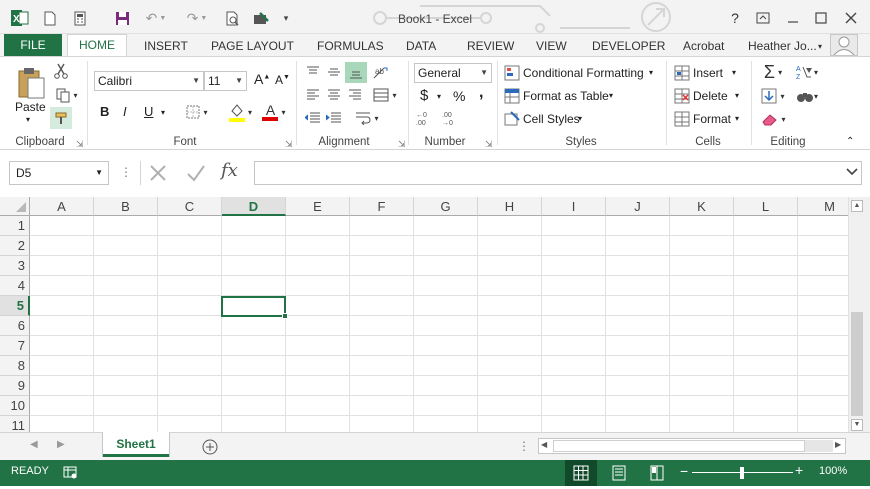 This screenshot has width=870, height=489. What do you see at coordinates (421, 46) in the screenshot?
I see `tab-data: DATA` at bounding box center [421, 46].